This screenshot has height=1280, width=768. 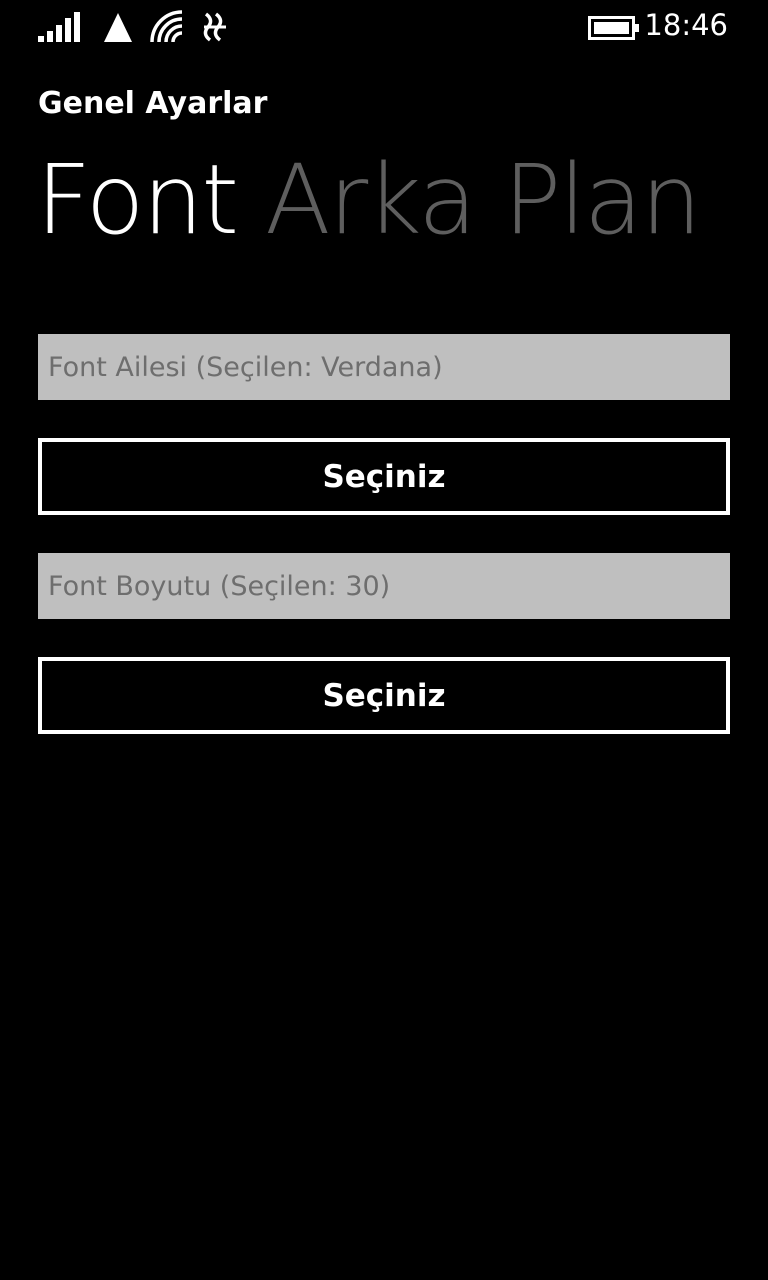 I want to click on pivot-header: Font Arka Plan, so click(x=402, y=200).